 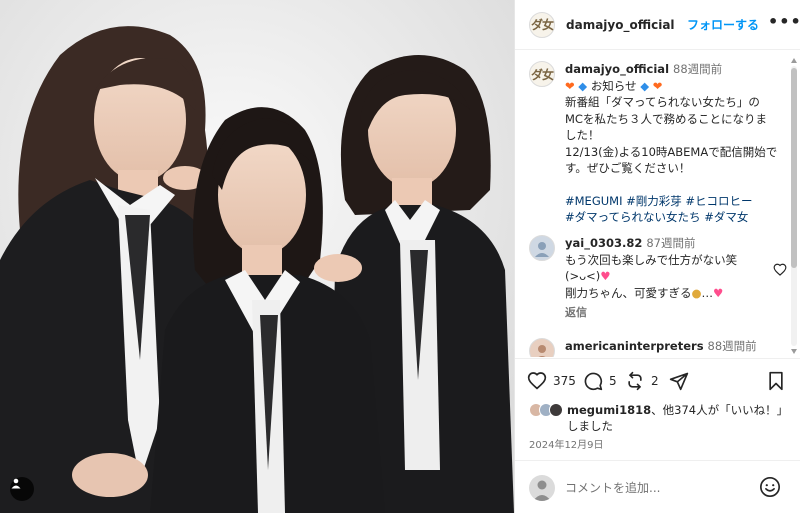 I want to click on current-user-avatar, so click(x=542, y=488).